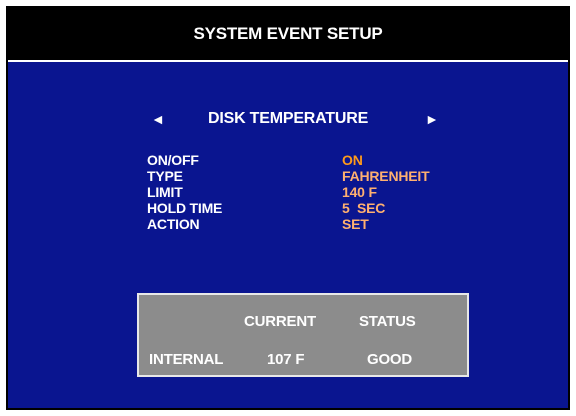 This screenshot has height=416, width=576. I want to click on type-value: FAHRENHEIT, so click(386, 176).